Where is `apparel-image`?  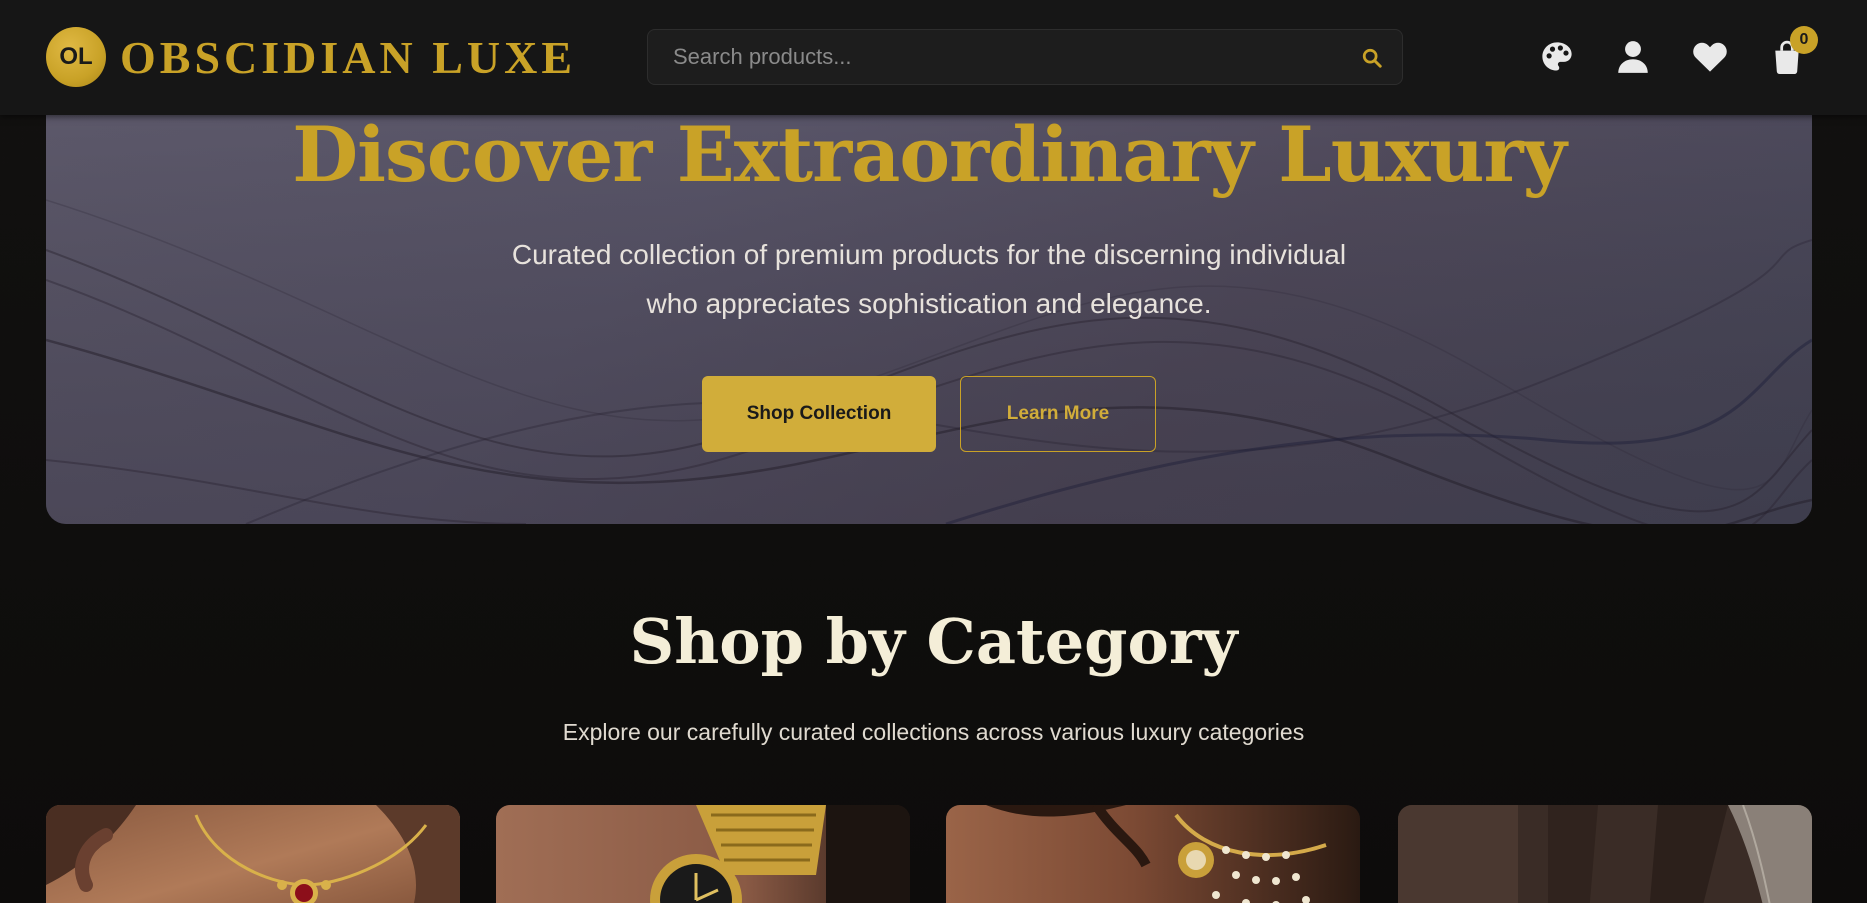 apparel-image is located at coordinates (1605, 854).